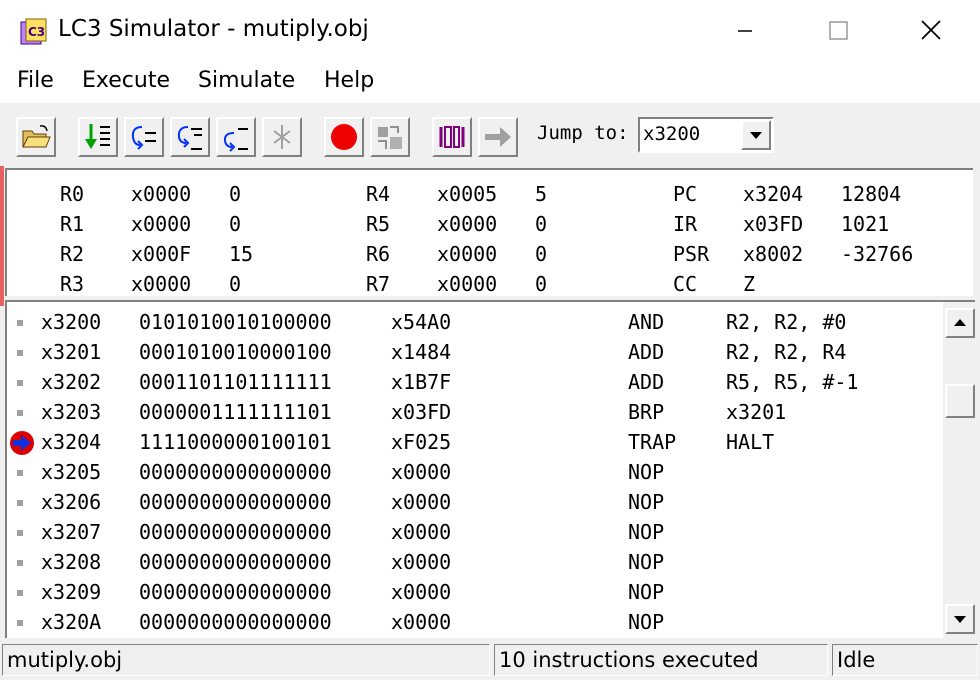 This screenshot has width=980, height=680. I want to click on reg-name: R2, so click(72, 254).